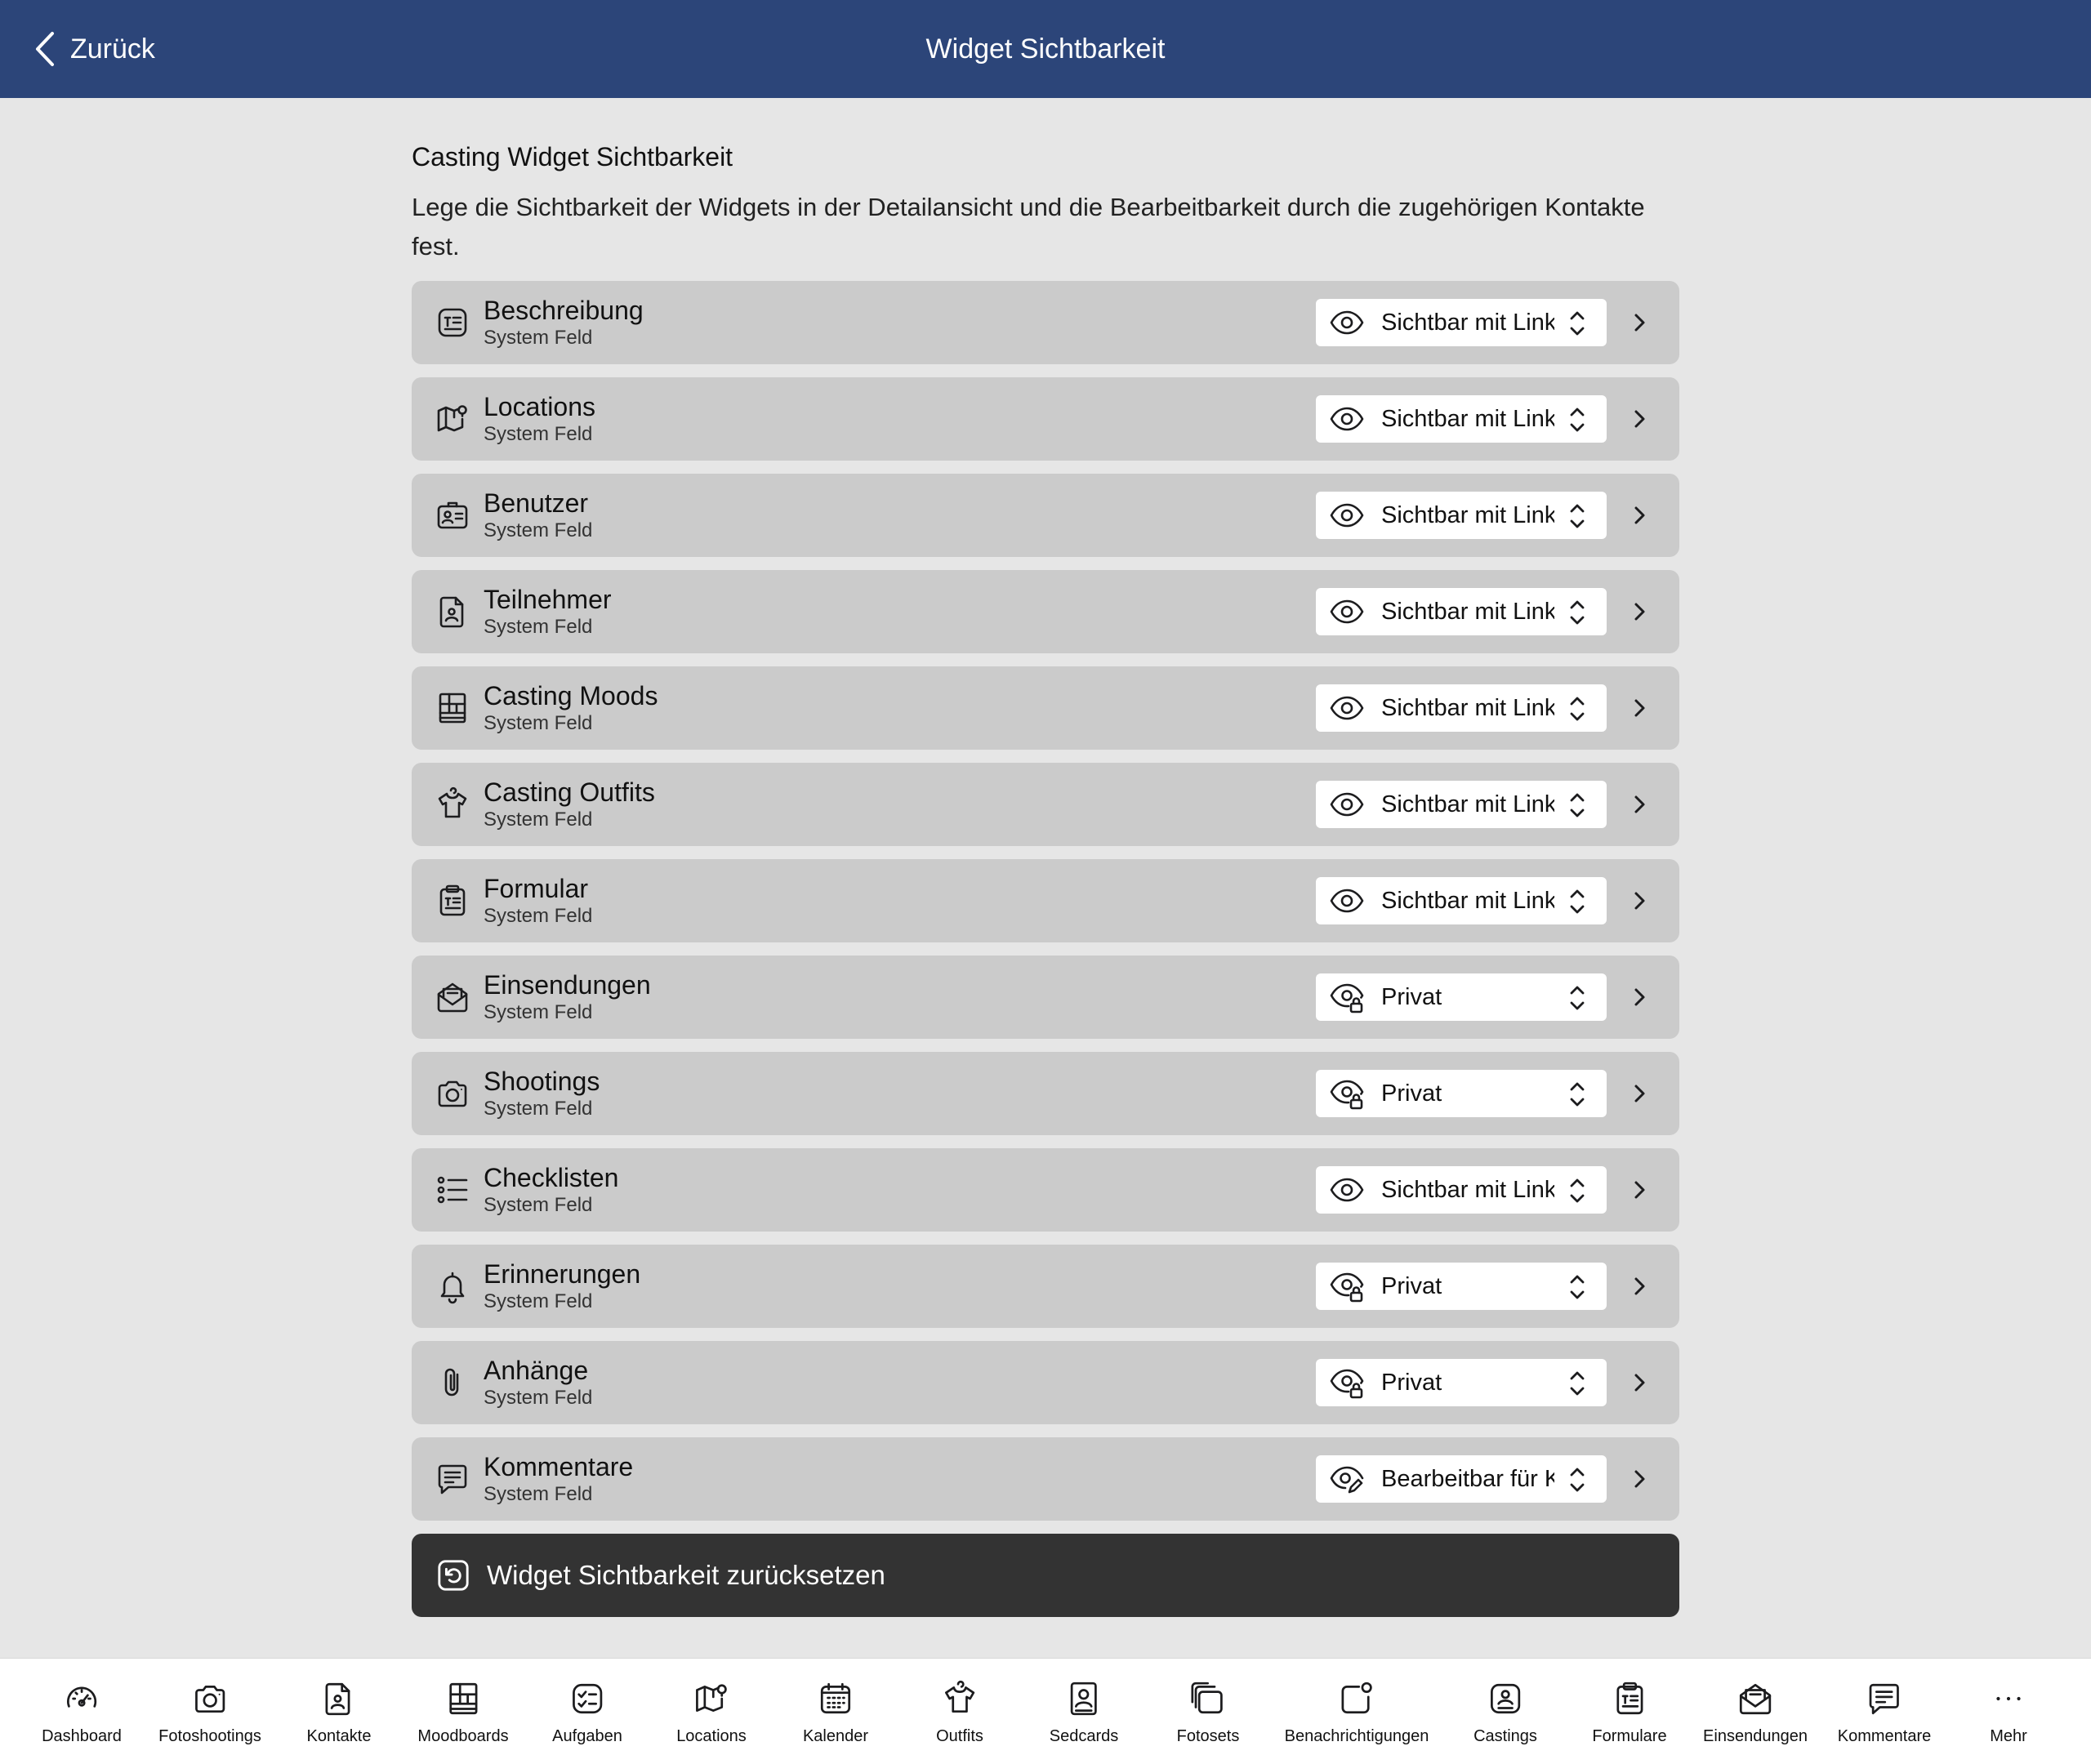  What do you see at coordinates (82, 1711) in the screenshot?
I see `tab-dashboard: Dashboard` at bounding box center [82, 1711].